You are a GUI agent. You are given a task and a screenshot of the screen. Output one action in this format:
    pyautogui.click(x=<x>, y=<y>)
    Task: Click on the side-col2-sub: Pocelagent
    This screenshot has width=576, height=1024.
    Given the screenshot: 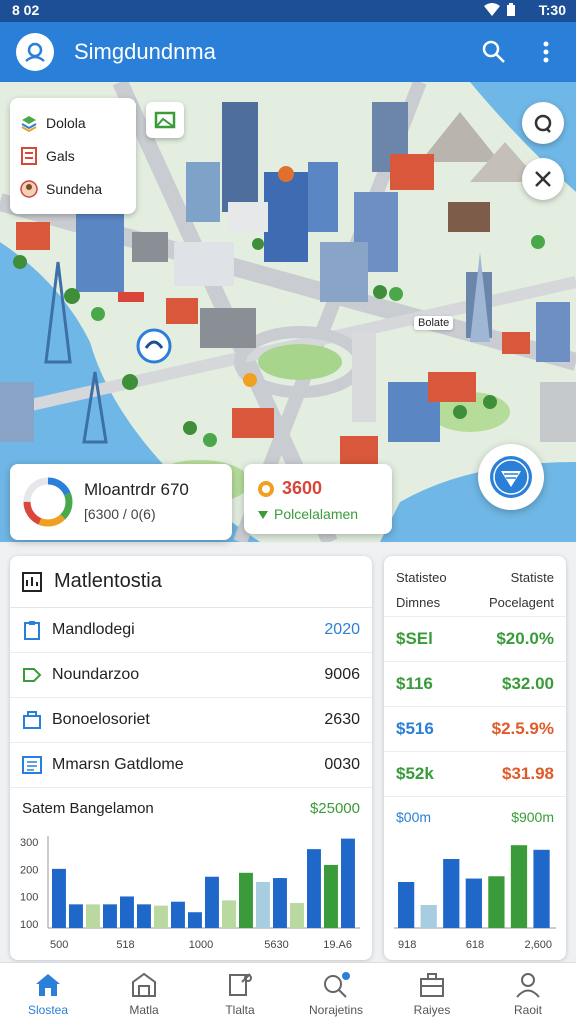 What is the action you would take?
    pyautogui.click(x=521, y=602)
    